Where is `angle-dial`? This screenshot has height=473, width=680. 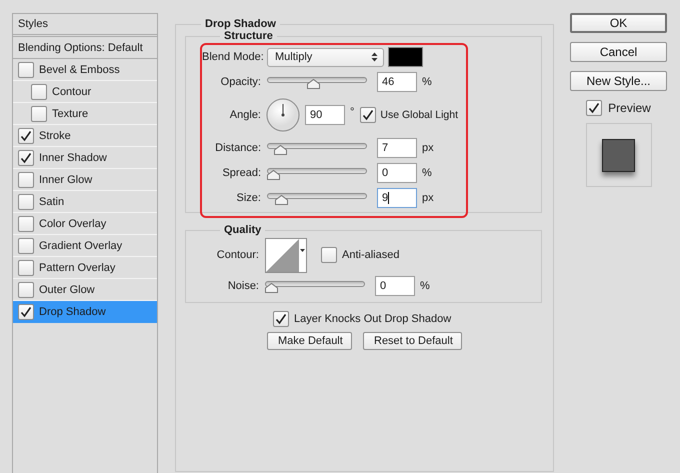
angle-dial is located at coordinates (283, 115).